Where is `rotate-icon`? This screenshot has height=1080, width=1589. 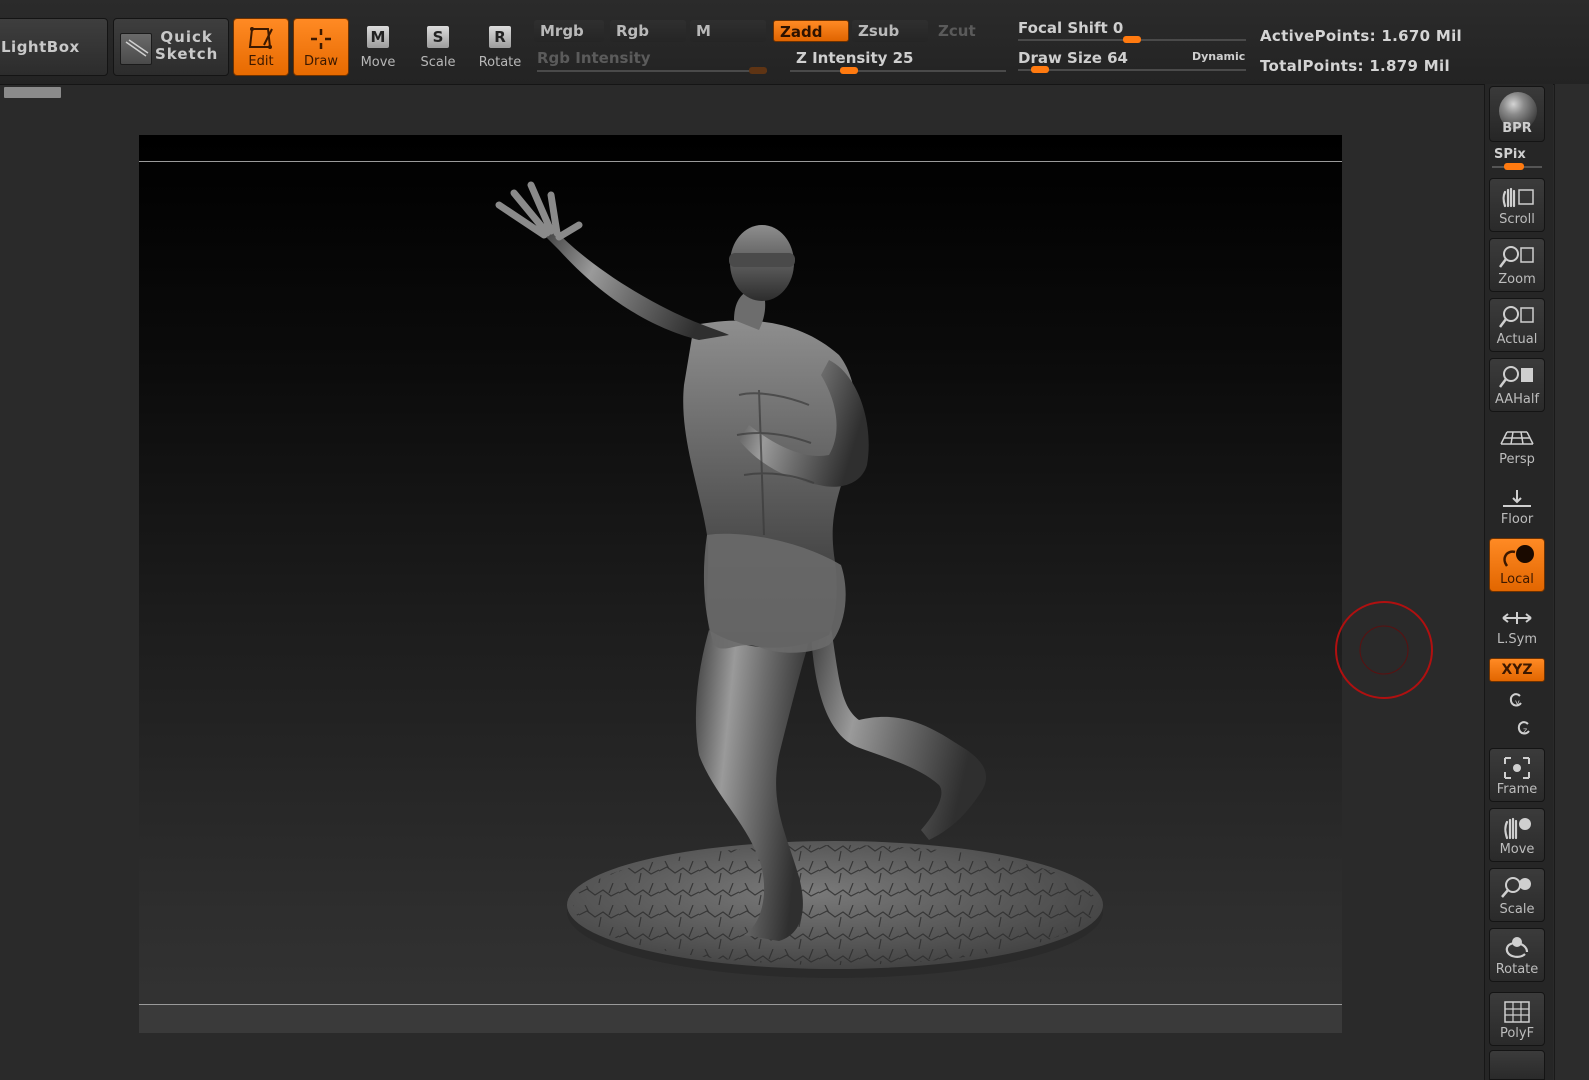 rotate-icon is located at coordinates (1517, 947).